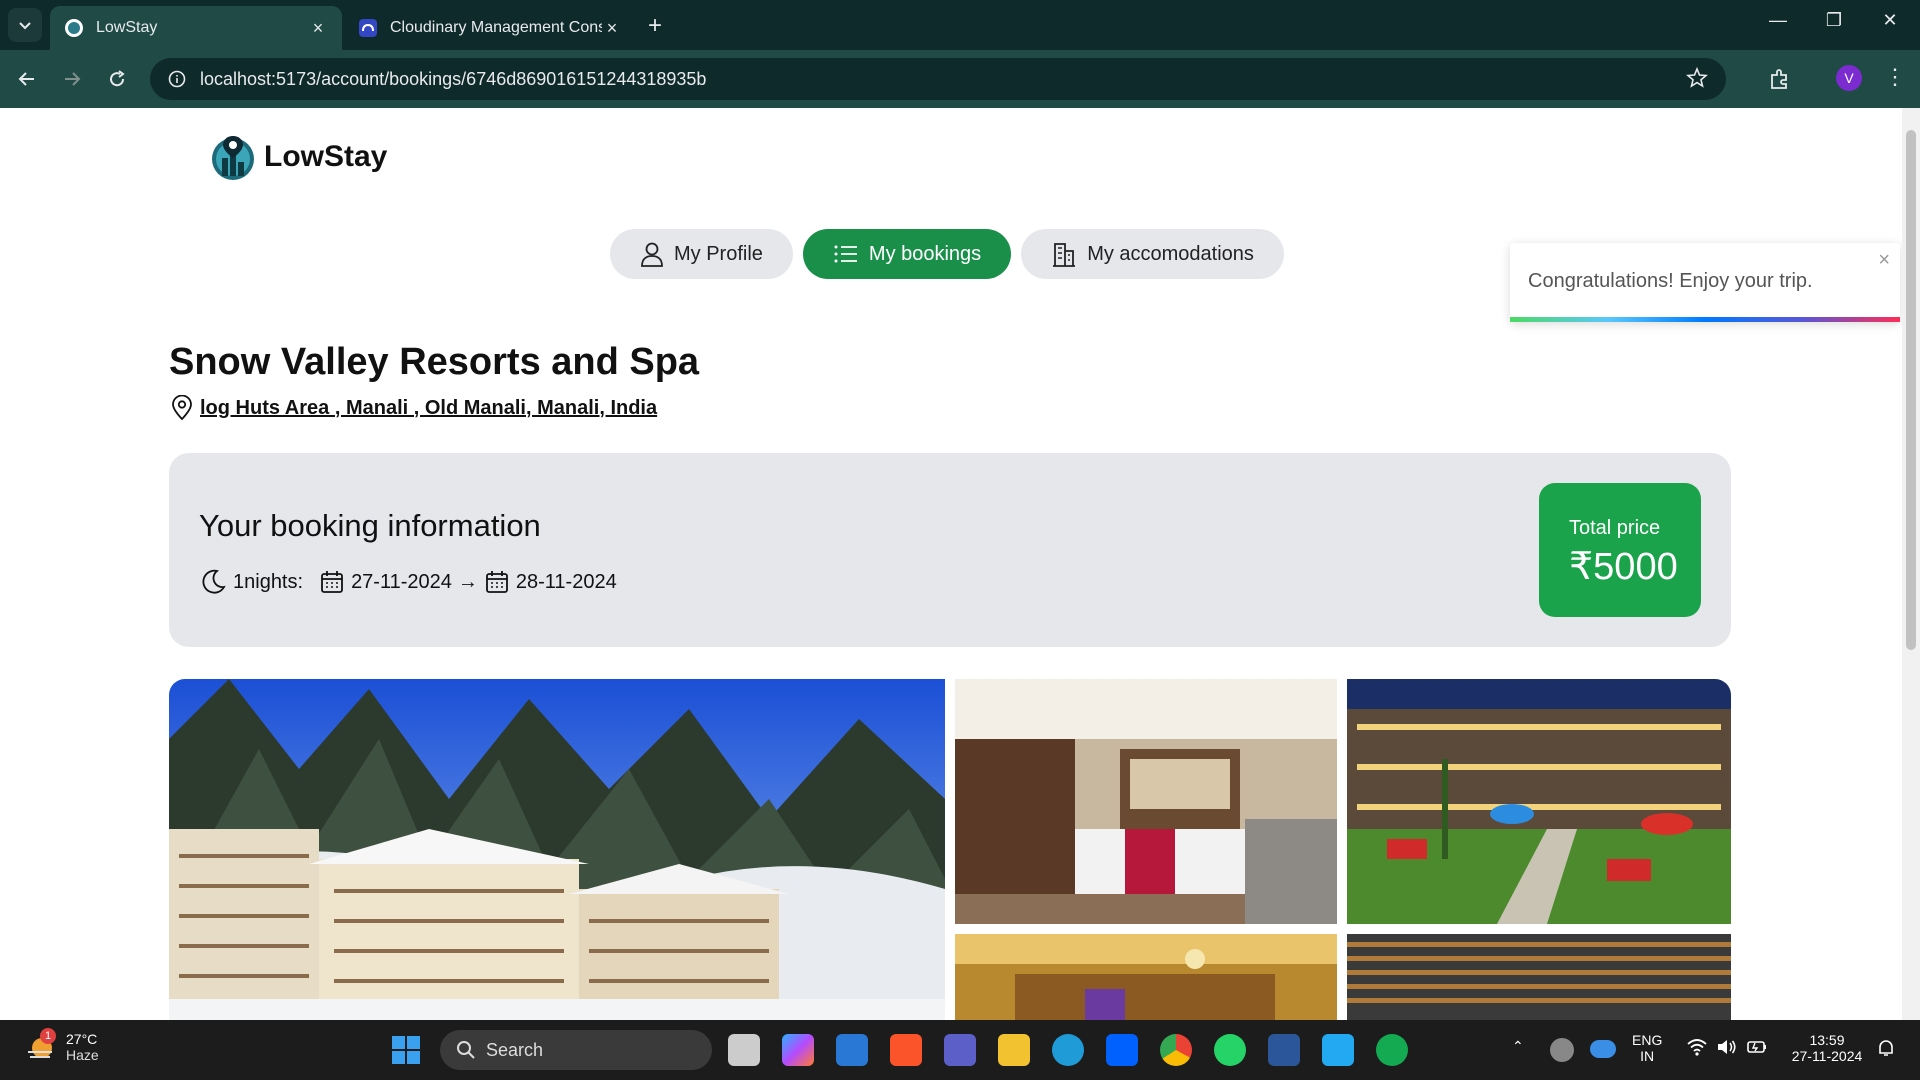  What do you see at coordinates (925, 253) in the screenshot?
I see `tab-label: My bookings` at bounding box center [925, 253].